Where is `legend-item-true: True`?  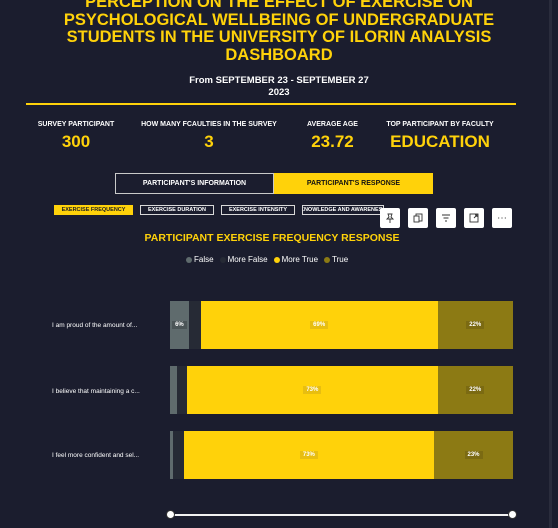
legend-item-true: True is located at coordinates (336, 259).